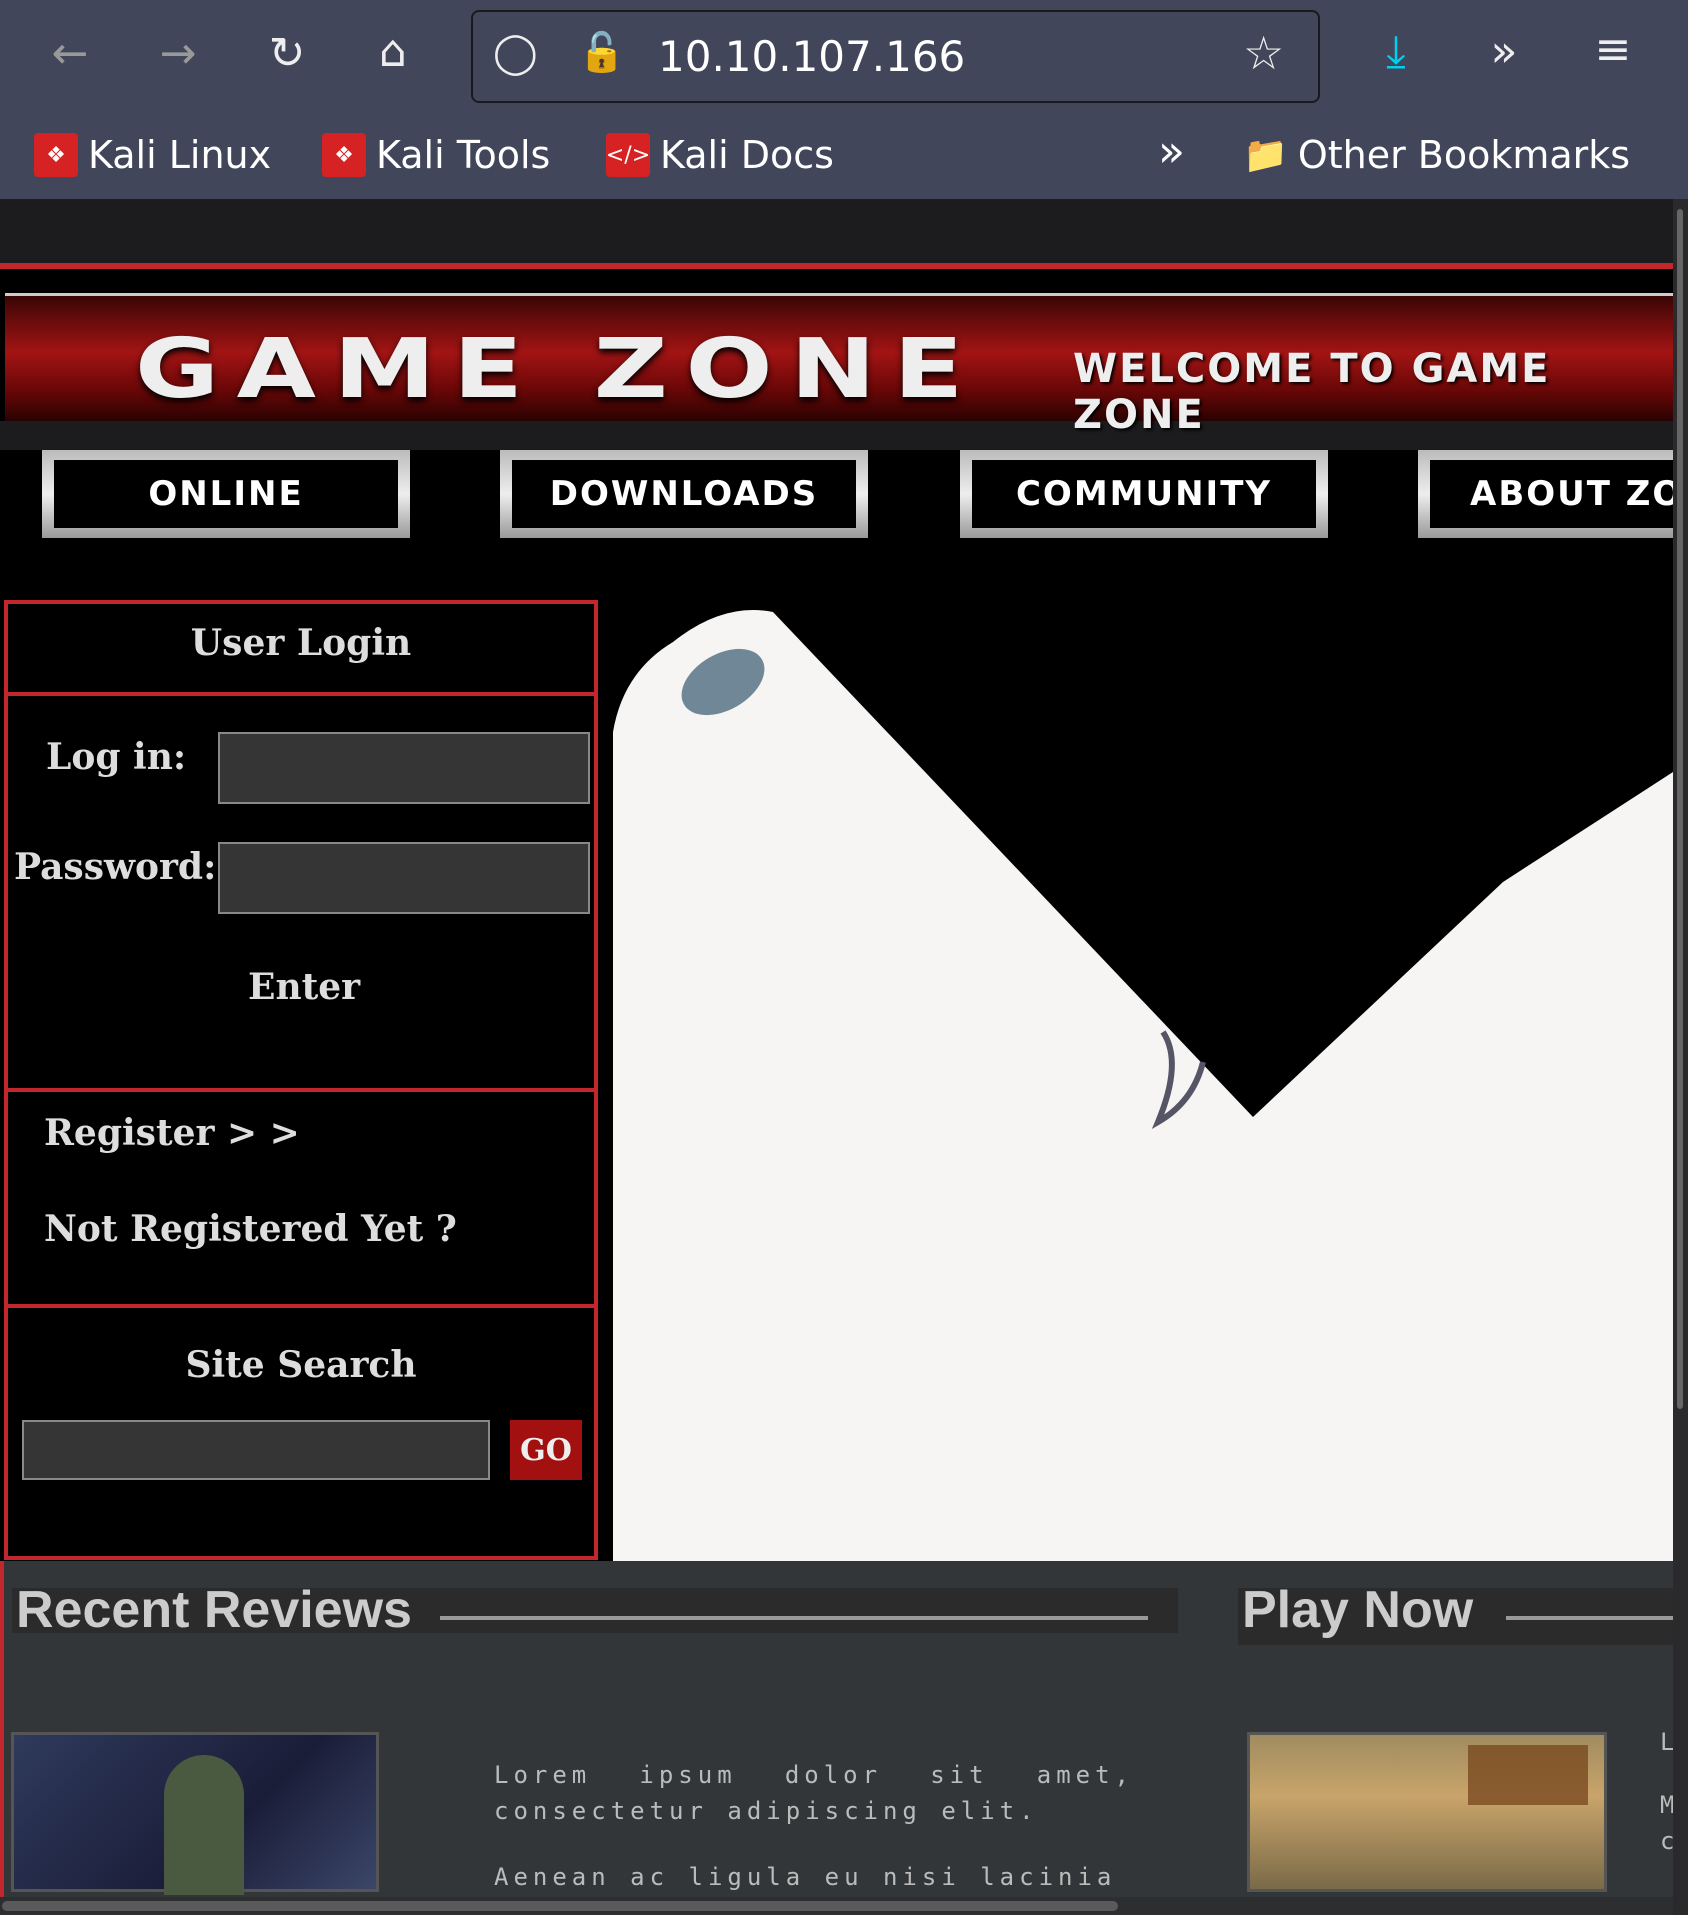 This screenshot has height=1915, width=1688. What do you see at coordinates (172, 1133) in the screenshot?
I see `register-link: Register > >` at bounding box center [172, 1133].